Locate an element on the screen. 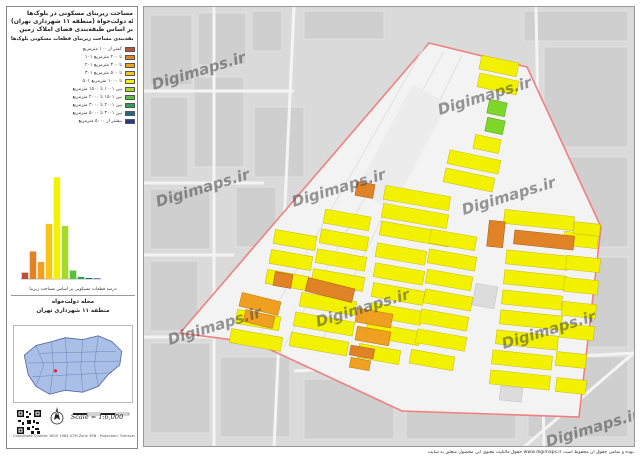 The width and height of the screenshot is (643, 461). legend-item-label: بین ۱۵۰۱ تا ۲۰۰۰ مترمربع is located at coordinates (97, 97).